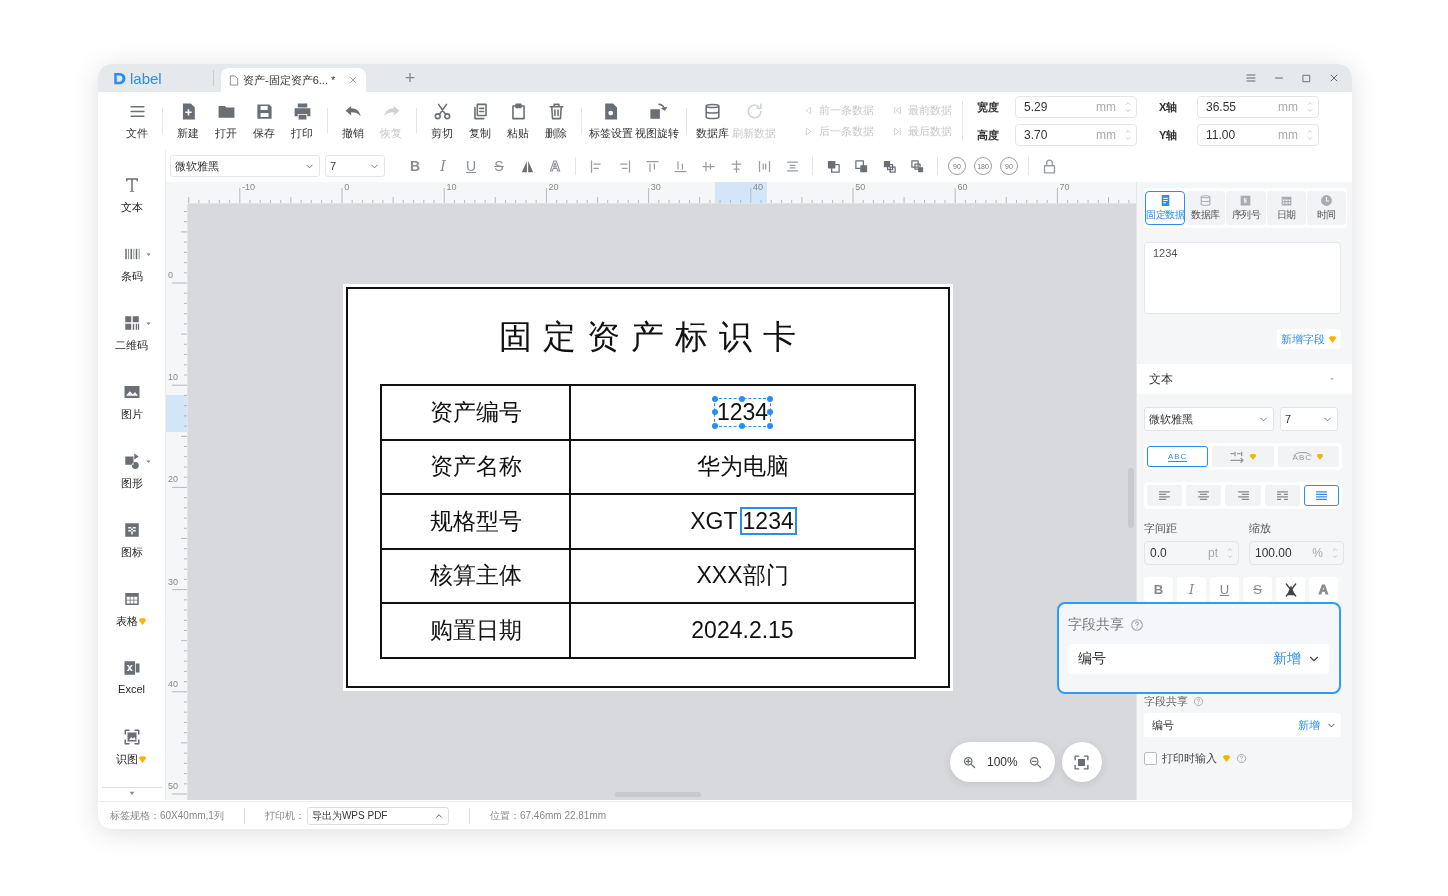 The image size is (1448, 896). Describe the element at coordinates (131, 486) in the screenshot. I see `tool-button: 图形` at that location.